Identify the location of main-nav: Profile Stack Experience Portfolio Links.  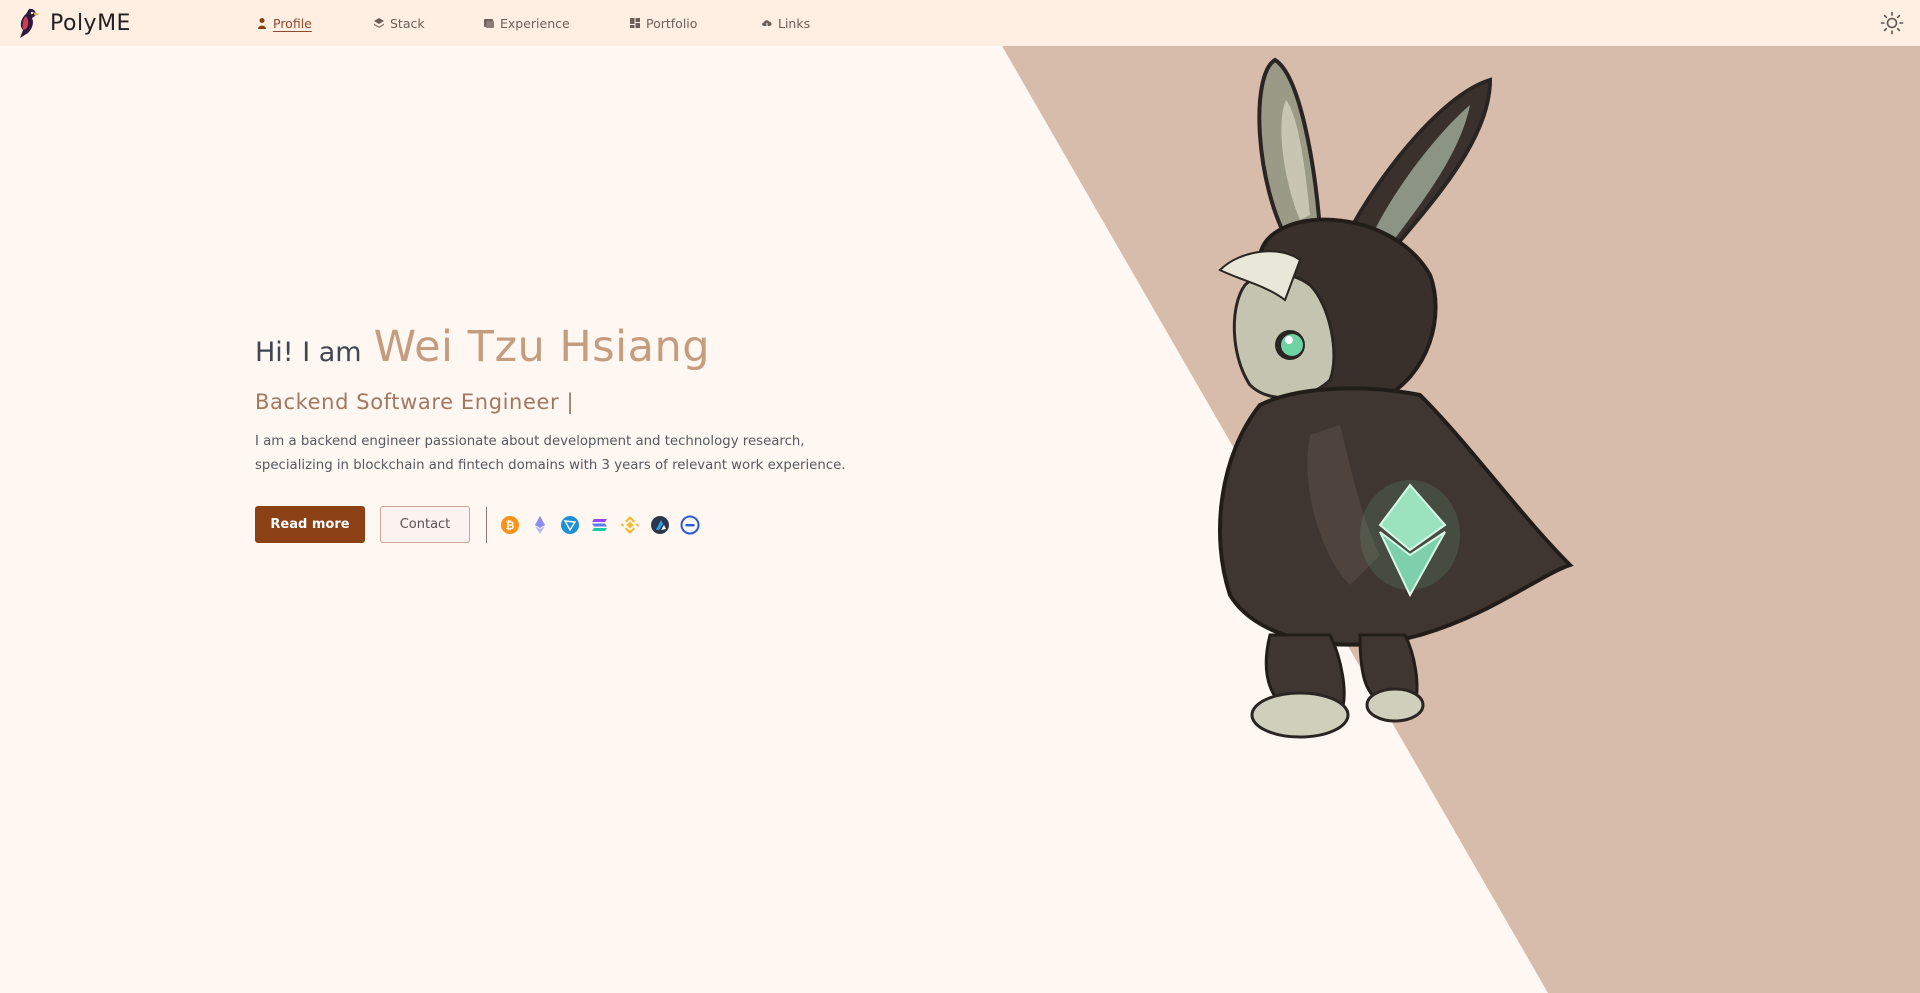
(553, 23).